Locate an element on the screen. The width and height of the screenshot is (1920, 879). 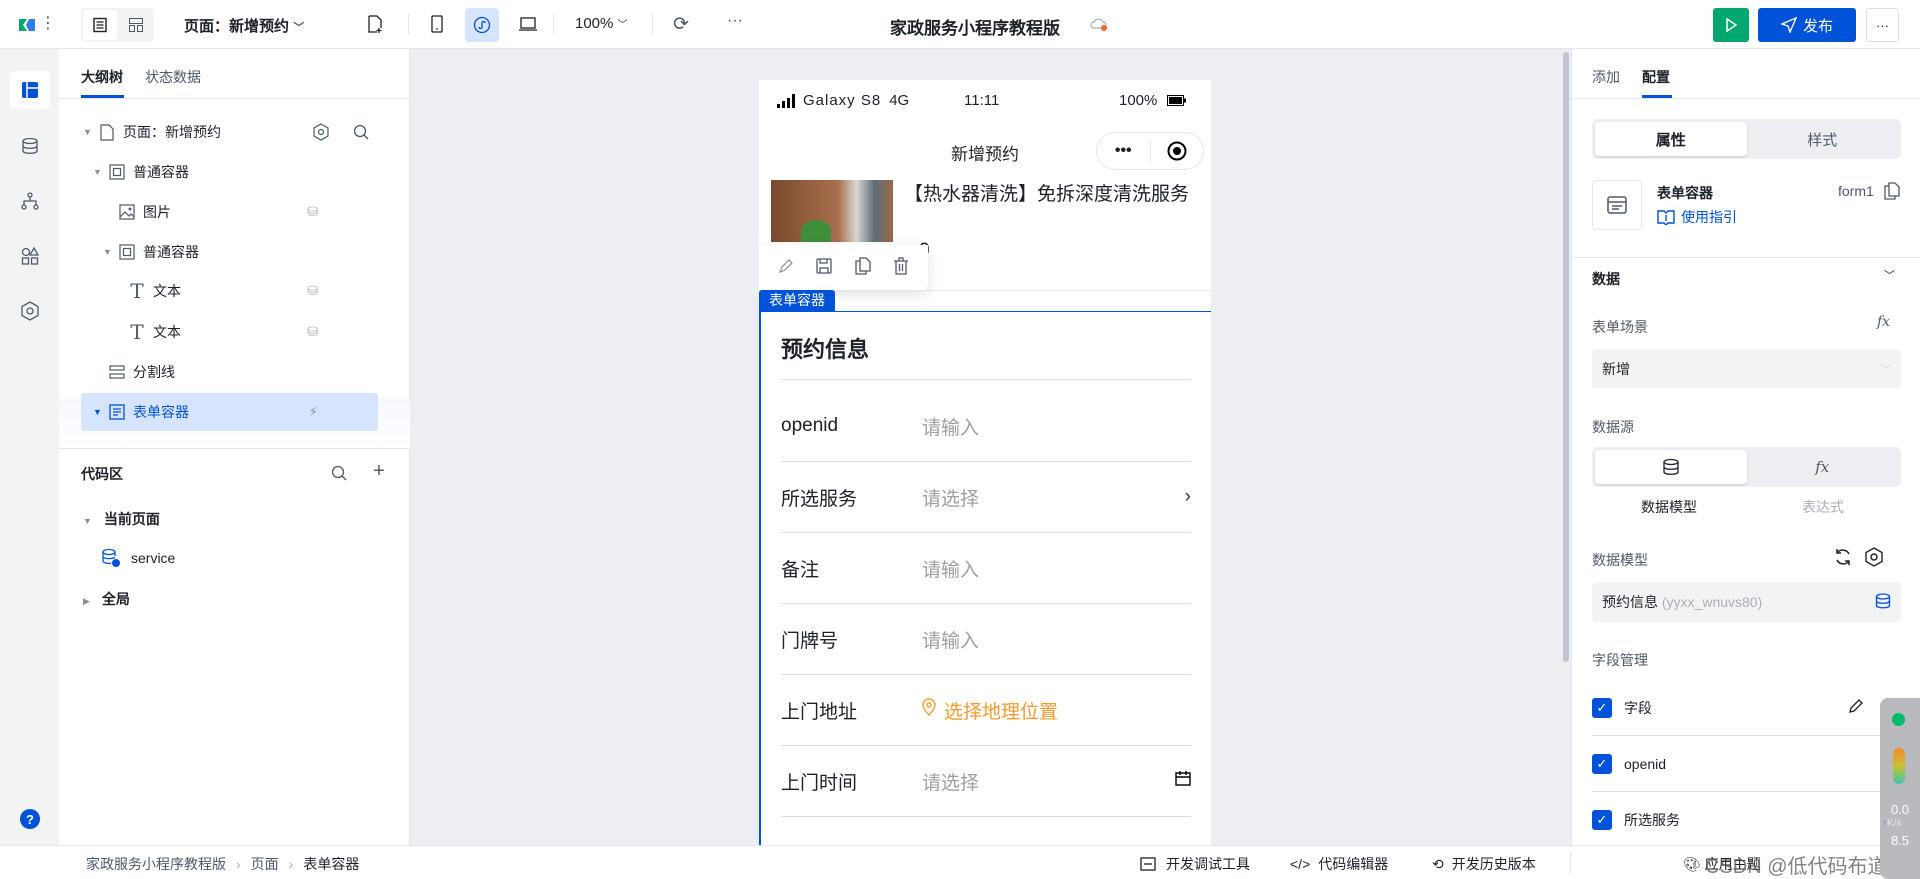
form-scene-select: 新增 ﹀ is located at coordinates (1746, 368).